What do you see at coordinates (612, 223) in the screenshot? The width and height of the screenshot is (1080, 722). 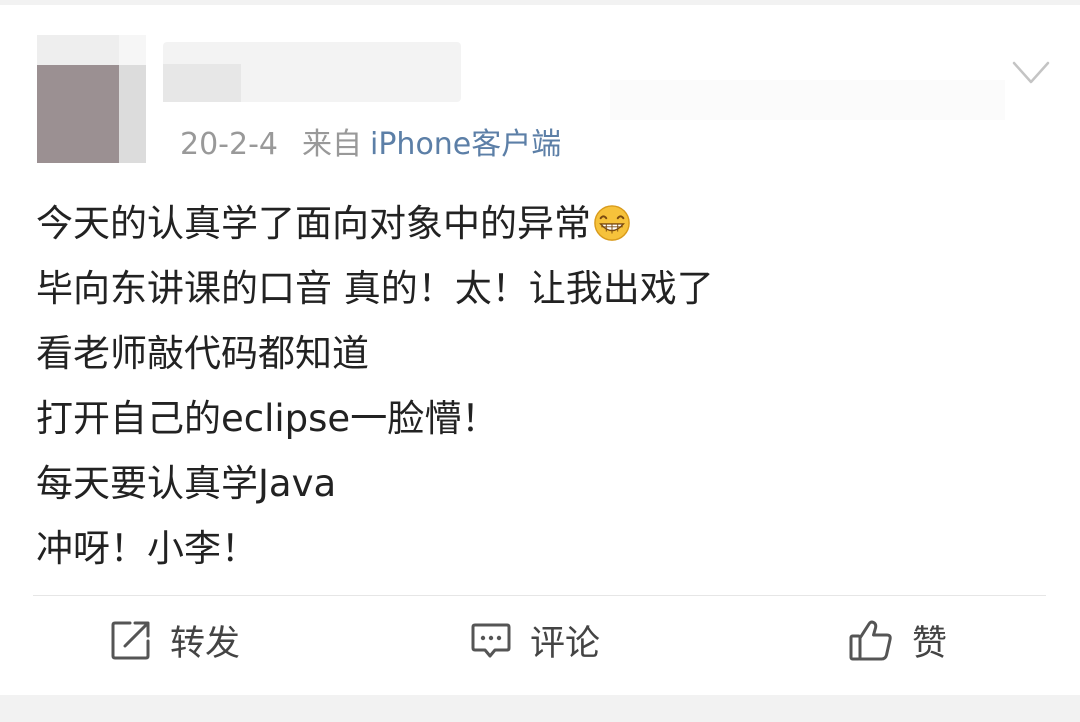 I see `grin-emoji-icon` at bounding box center [612, 223].